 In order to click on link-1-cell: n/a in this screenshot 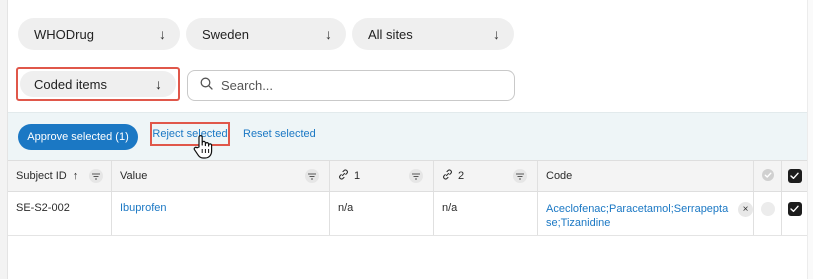, I will do `click(382, 213)`.